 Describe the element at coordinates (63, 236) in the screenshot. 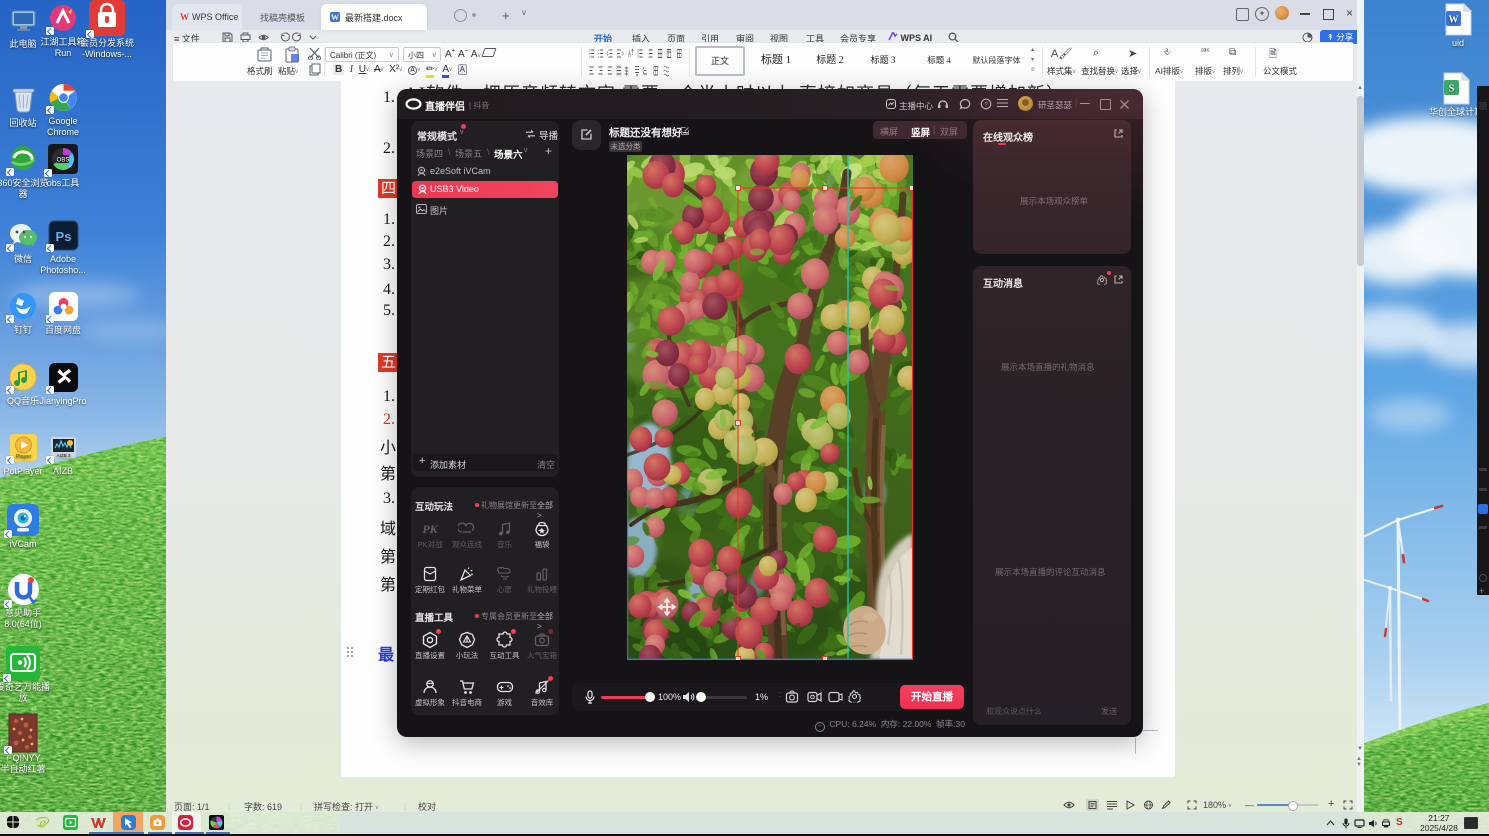

I see `svg-text: Ps` at that location.